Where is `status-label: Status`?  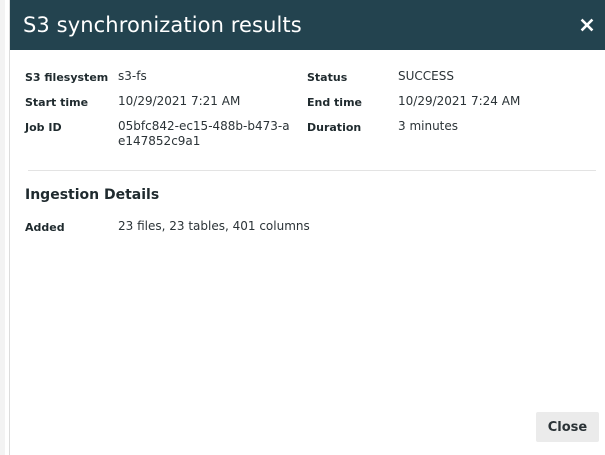 status-label: Status is located at coordinates (327, 77).